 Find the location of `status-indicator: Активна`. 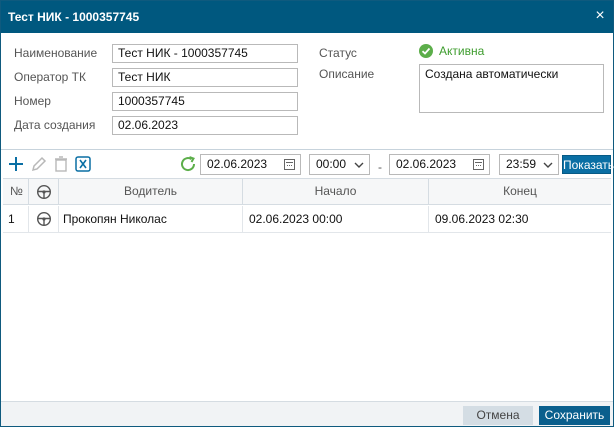

status-indicator: Активна is located at coordinates (451, 51).